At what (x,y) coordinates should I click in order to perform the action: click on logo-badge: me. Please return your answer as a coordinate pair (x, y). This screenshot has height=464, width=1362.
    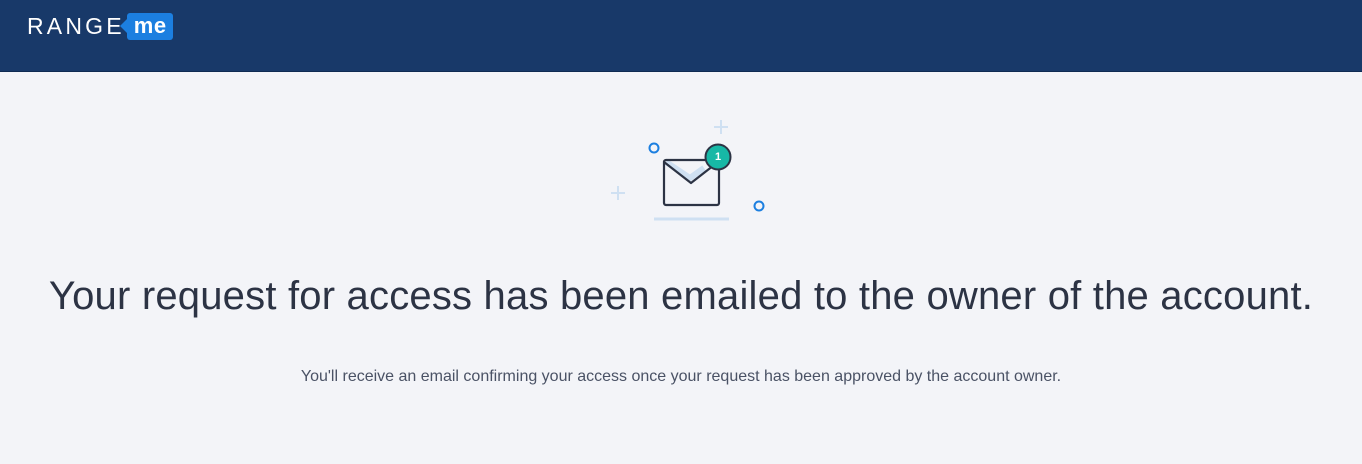
    Looking at the image, I should click on (146, 26).